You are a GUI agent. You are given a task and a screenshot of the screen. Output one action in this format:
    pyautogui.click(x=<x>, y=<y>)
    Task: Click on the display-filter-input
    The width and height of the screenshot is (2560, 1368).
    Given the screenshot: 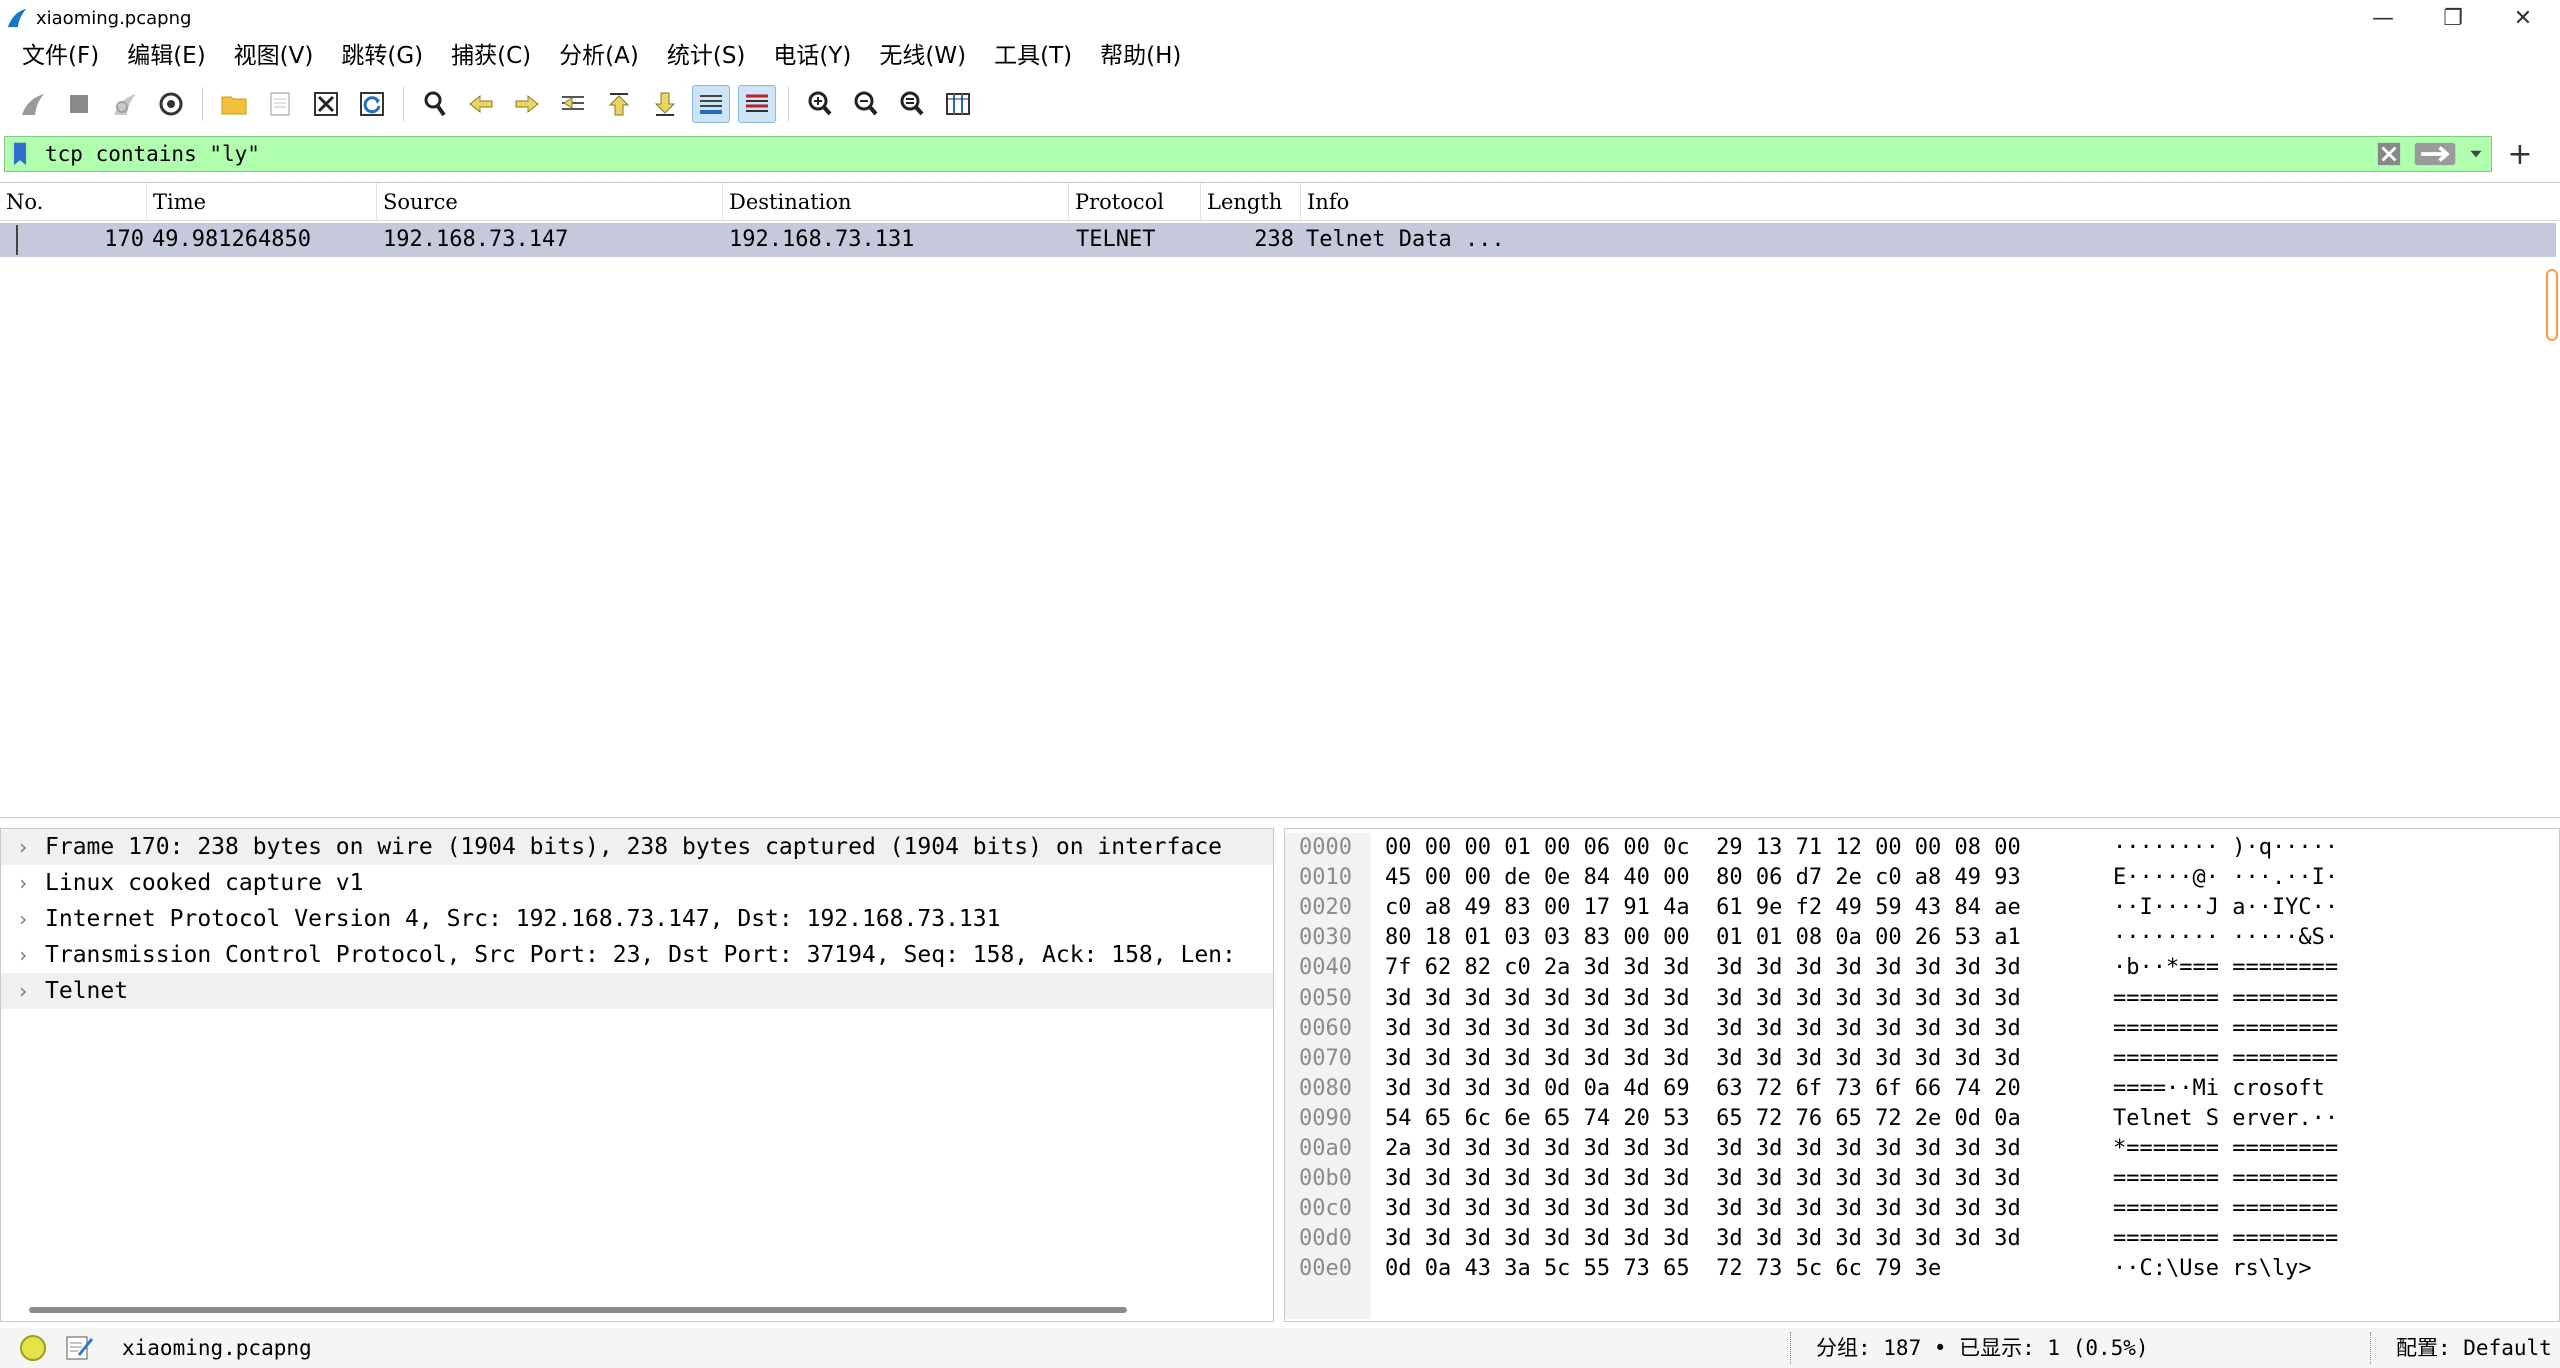 What is the action you would take?
    pyautogui.click(x=1202, y=154)
    